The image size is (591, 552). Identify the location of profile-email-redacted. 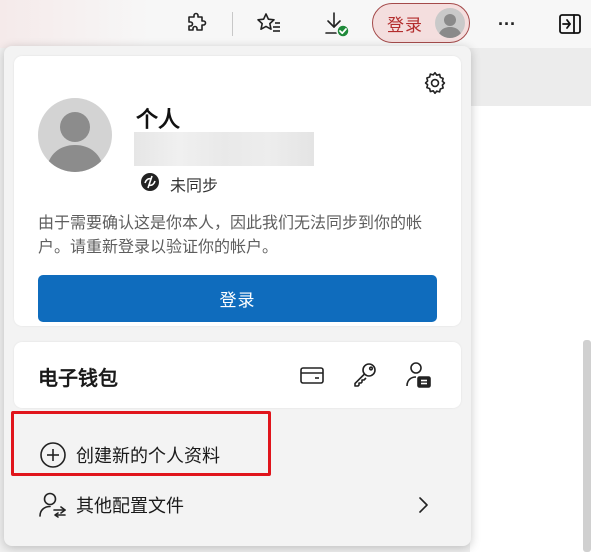
(224, 149).